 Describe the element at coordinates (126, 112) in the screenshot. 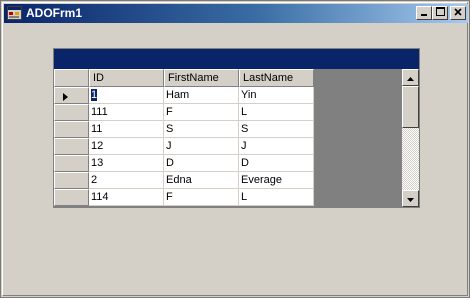

I see `table-cell: 111` at that location.